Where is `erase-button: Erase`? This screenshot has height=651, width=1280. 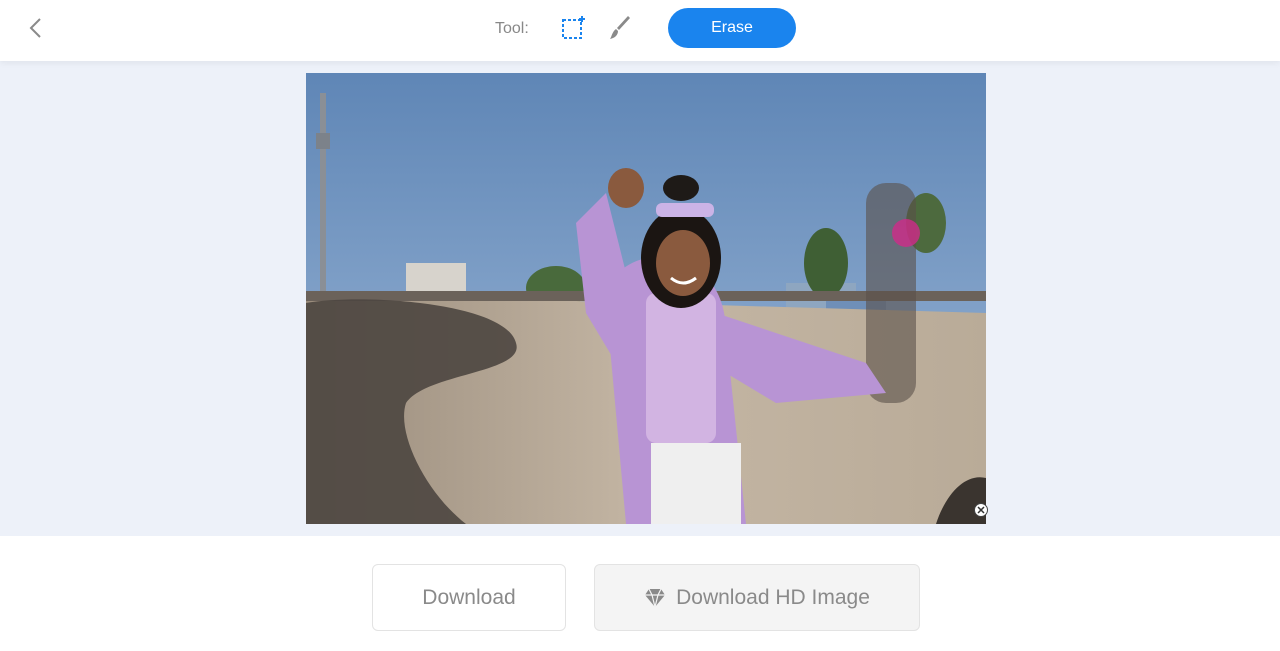 erase-button: Erase is located at coordinates (732, 28).